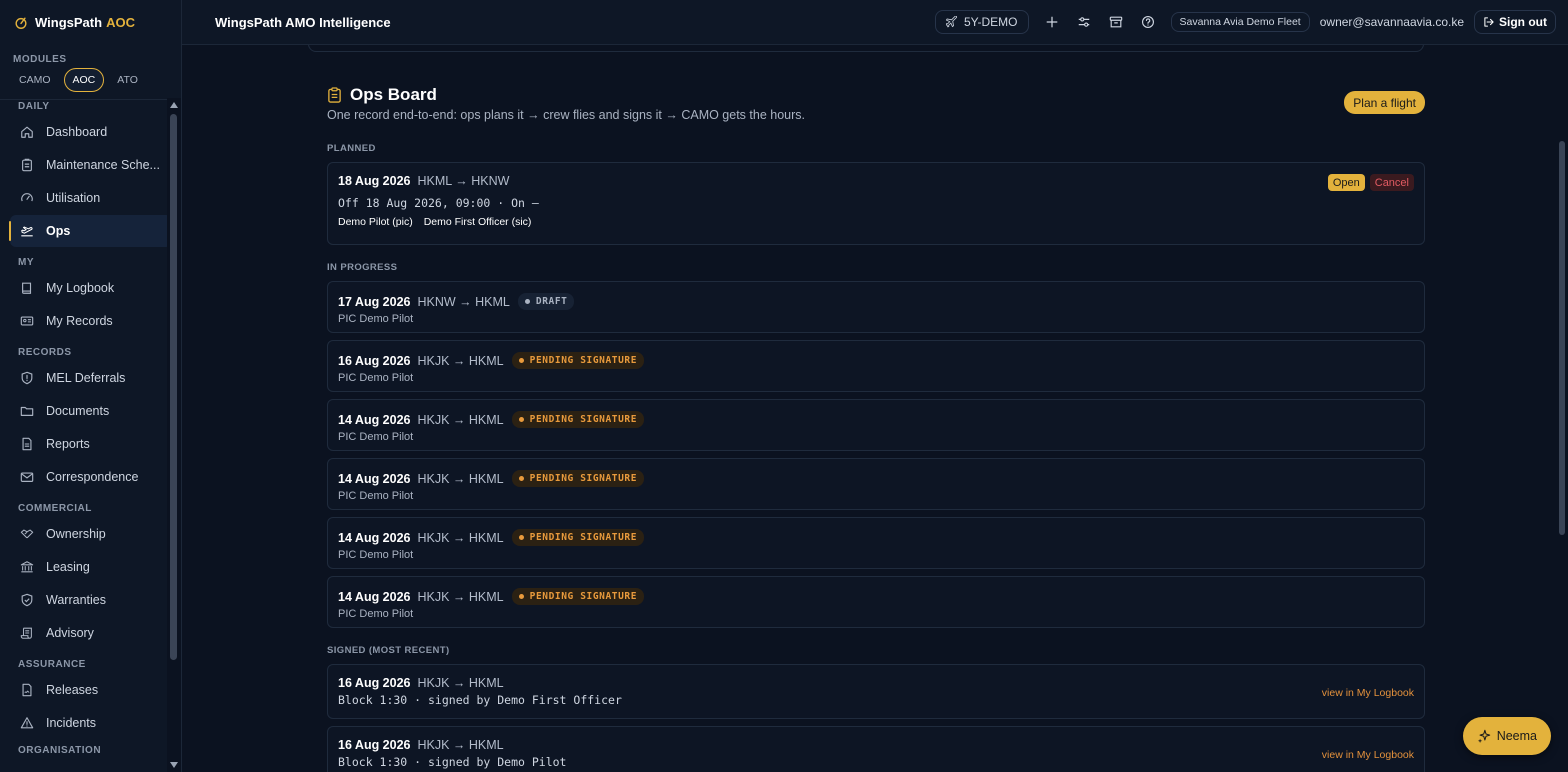 This screenshot has width=1568, height=772. Describe the element at coordinates (1148, 22) in the screenshot. I see `help-icon` at that location.